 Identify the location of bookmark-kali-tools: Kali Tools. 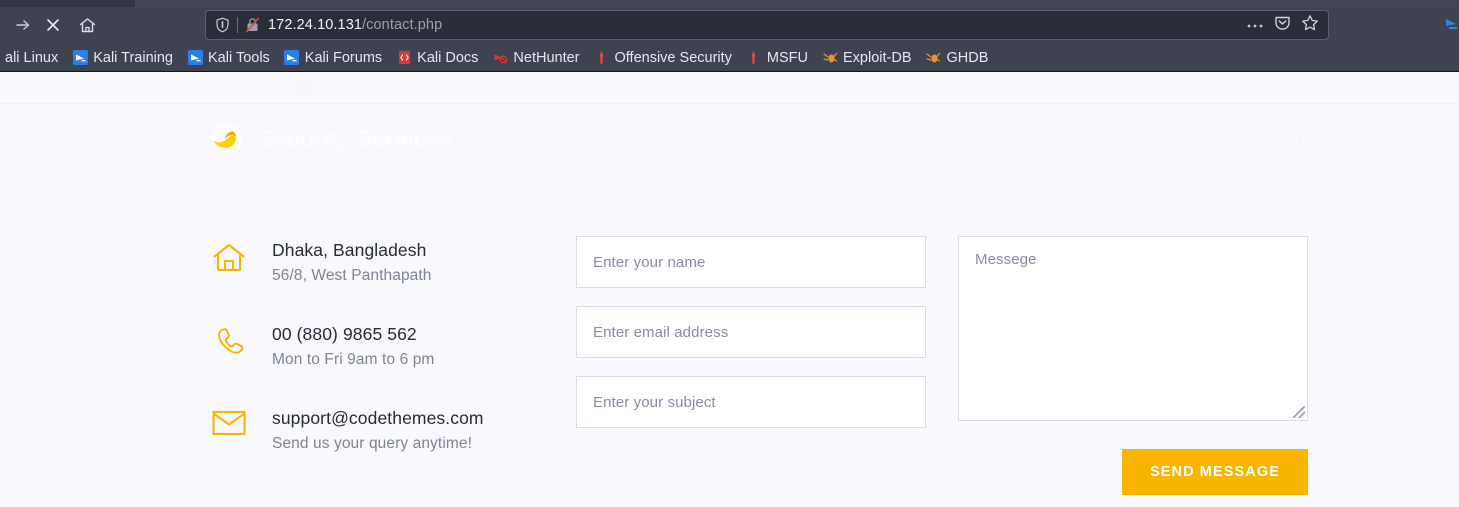
(228, 58).